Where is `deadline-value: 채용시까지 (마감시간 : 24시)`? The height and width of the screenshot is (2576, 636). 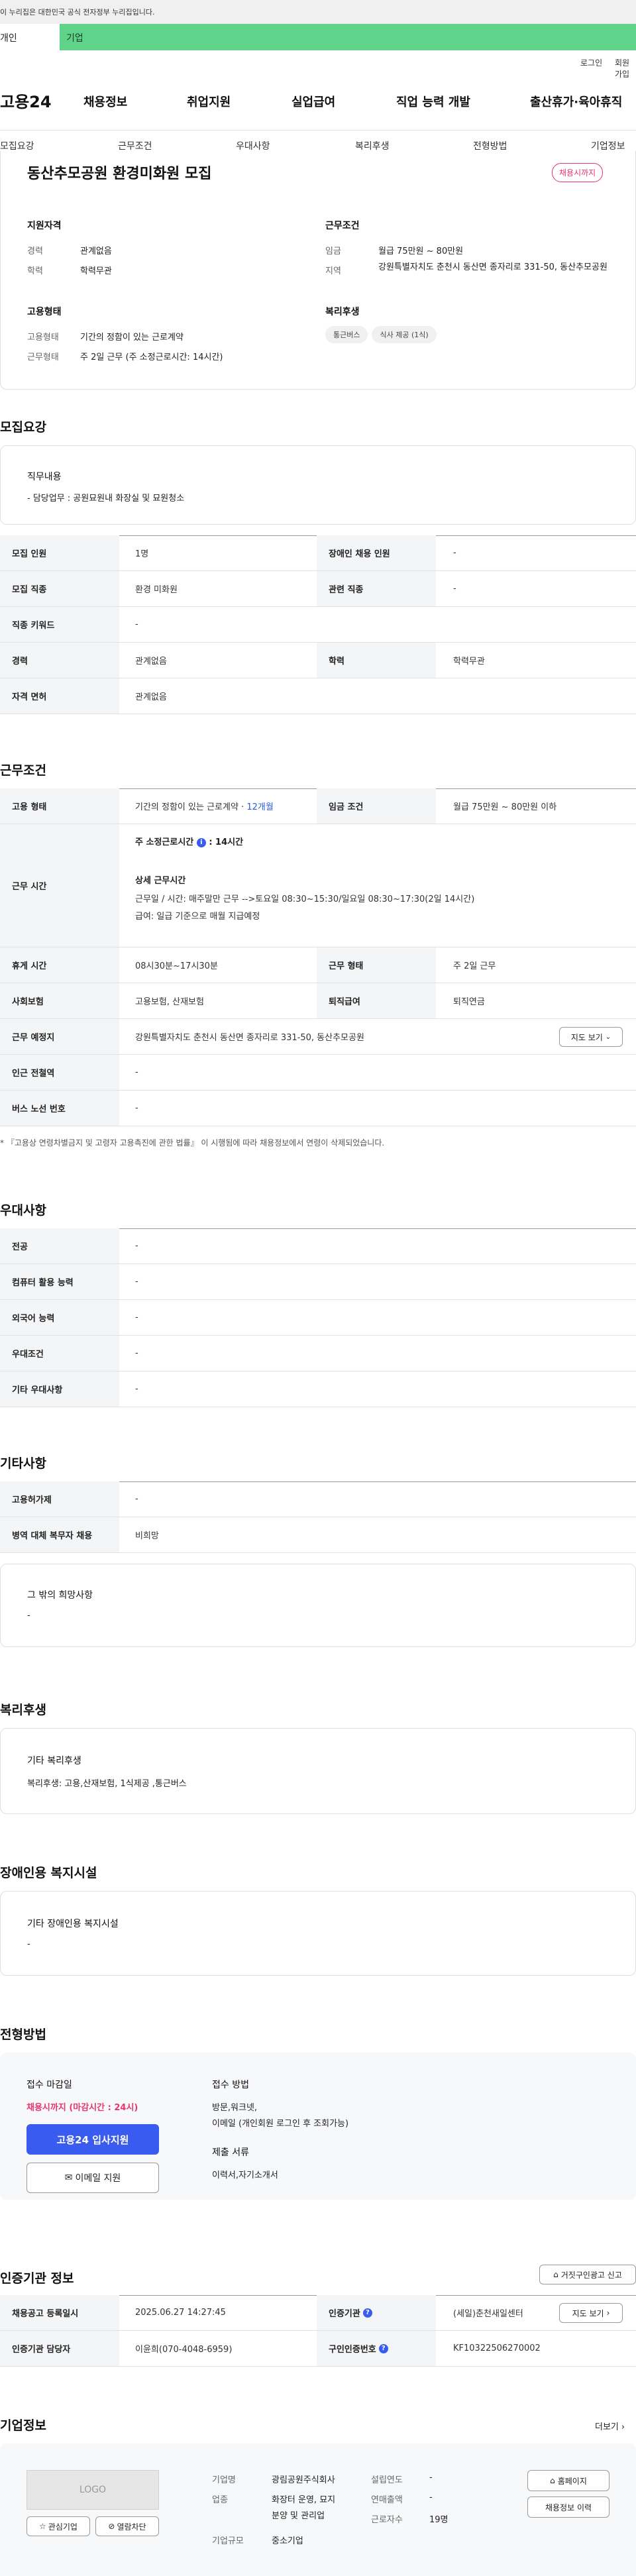 deadline-value: 채용시까지 (마감시간 : 24시) is located at coordinates (82, 2108).